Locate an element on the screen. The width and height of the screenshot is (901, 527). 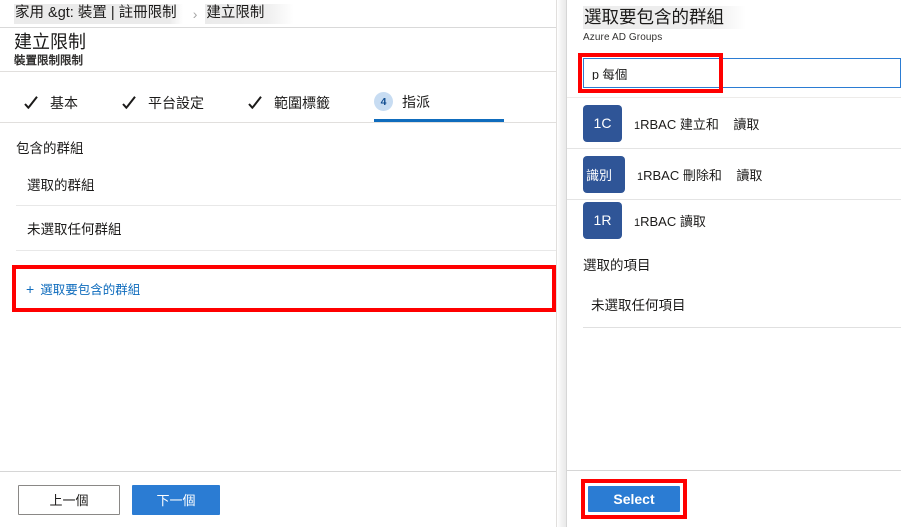
page-subtitle: 裝置限制限制 is located at coordinates (48, 61).